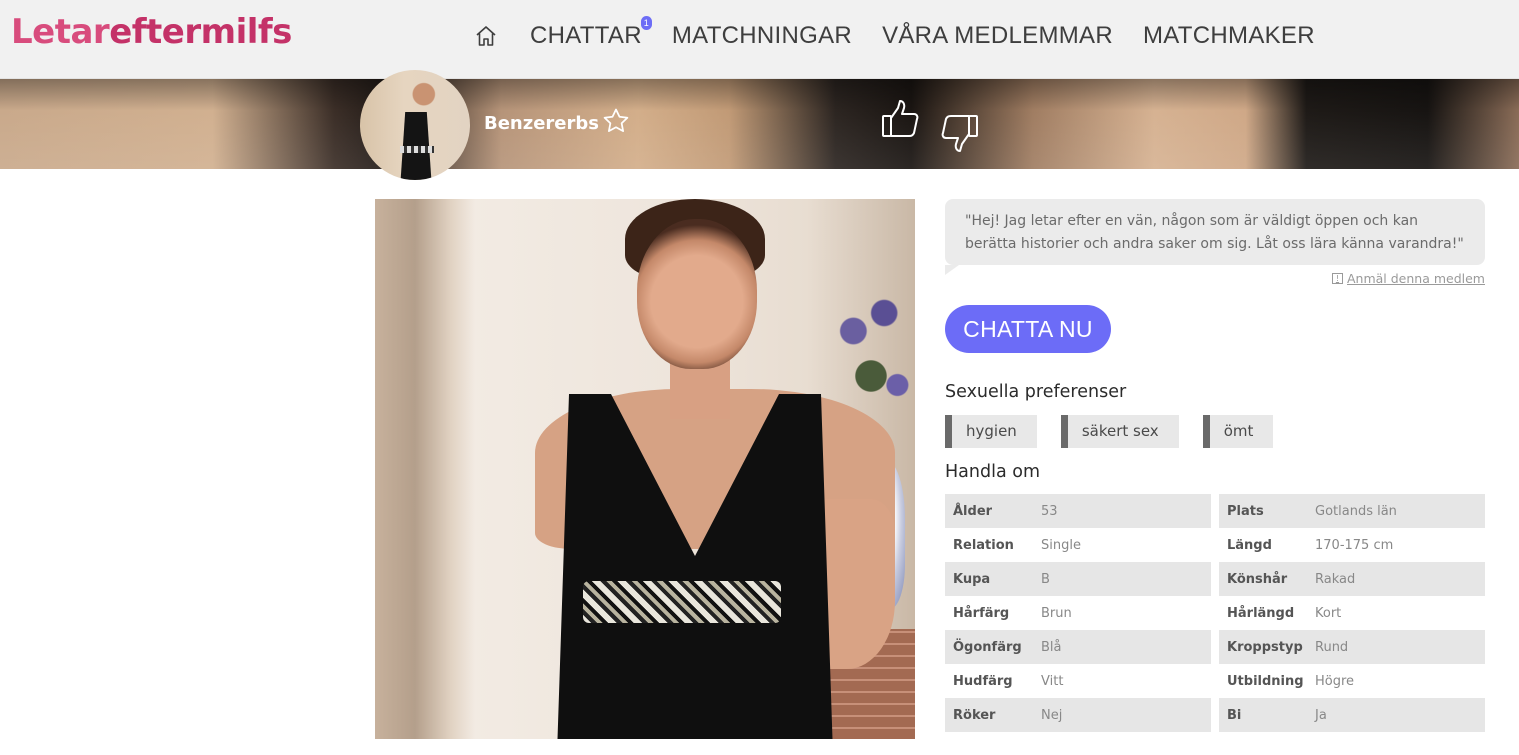 The image size is (1519, 755). Describe the element at coordinates (1215, 681) in the screenshot. I see `table-row: Hudfärg Vitt Utbildning Högre` at that location.